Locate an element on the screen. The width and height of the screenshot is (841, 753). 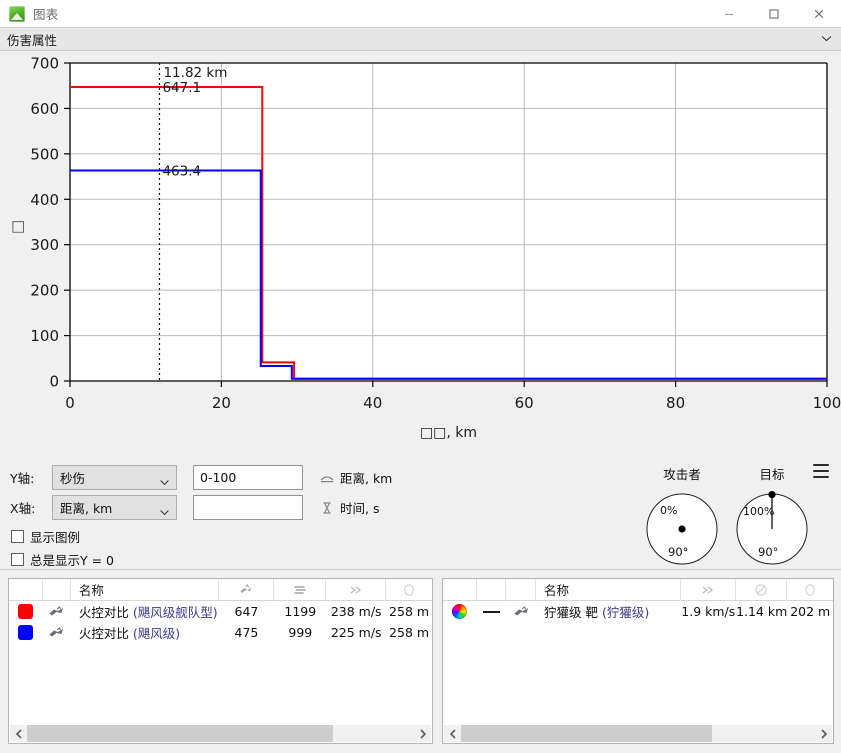
x-tick-label: 40 is located at coordinates (372, 403).